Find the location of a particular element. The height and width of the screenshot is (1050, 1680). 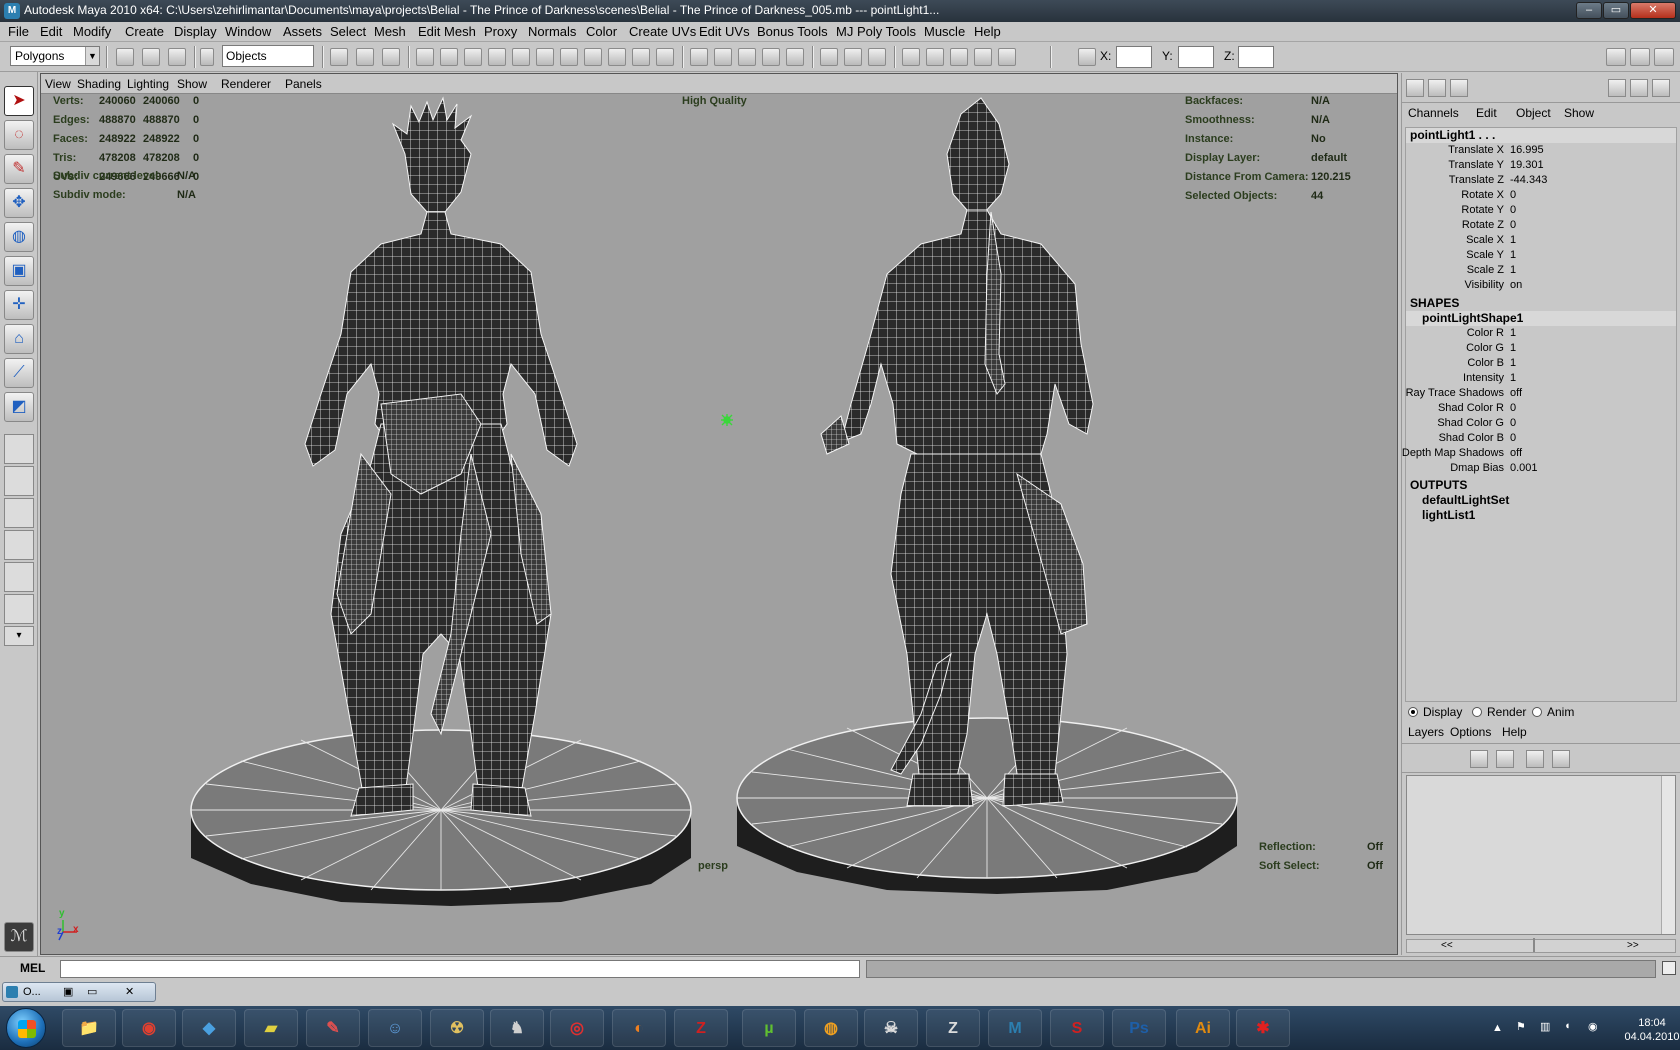

channel-attribute-row: Scale Y 1 is located at coordinates (1541, 256).